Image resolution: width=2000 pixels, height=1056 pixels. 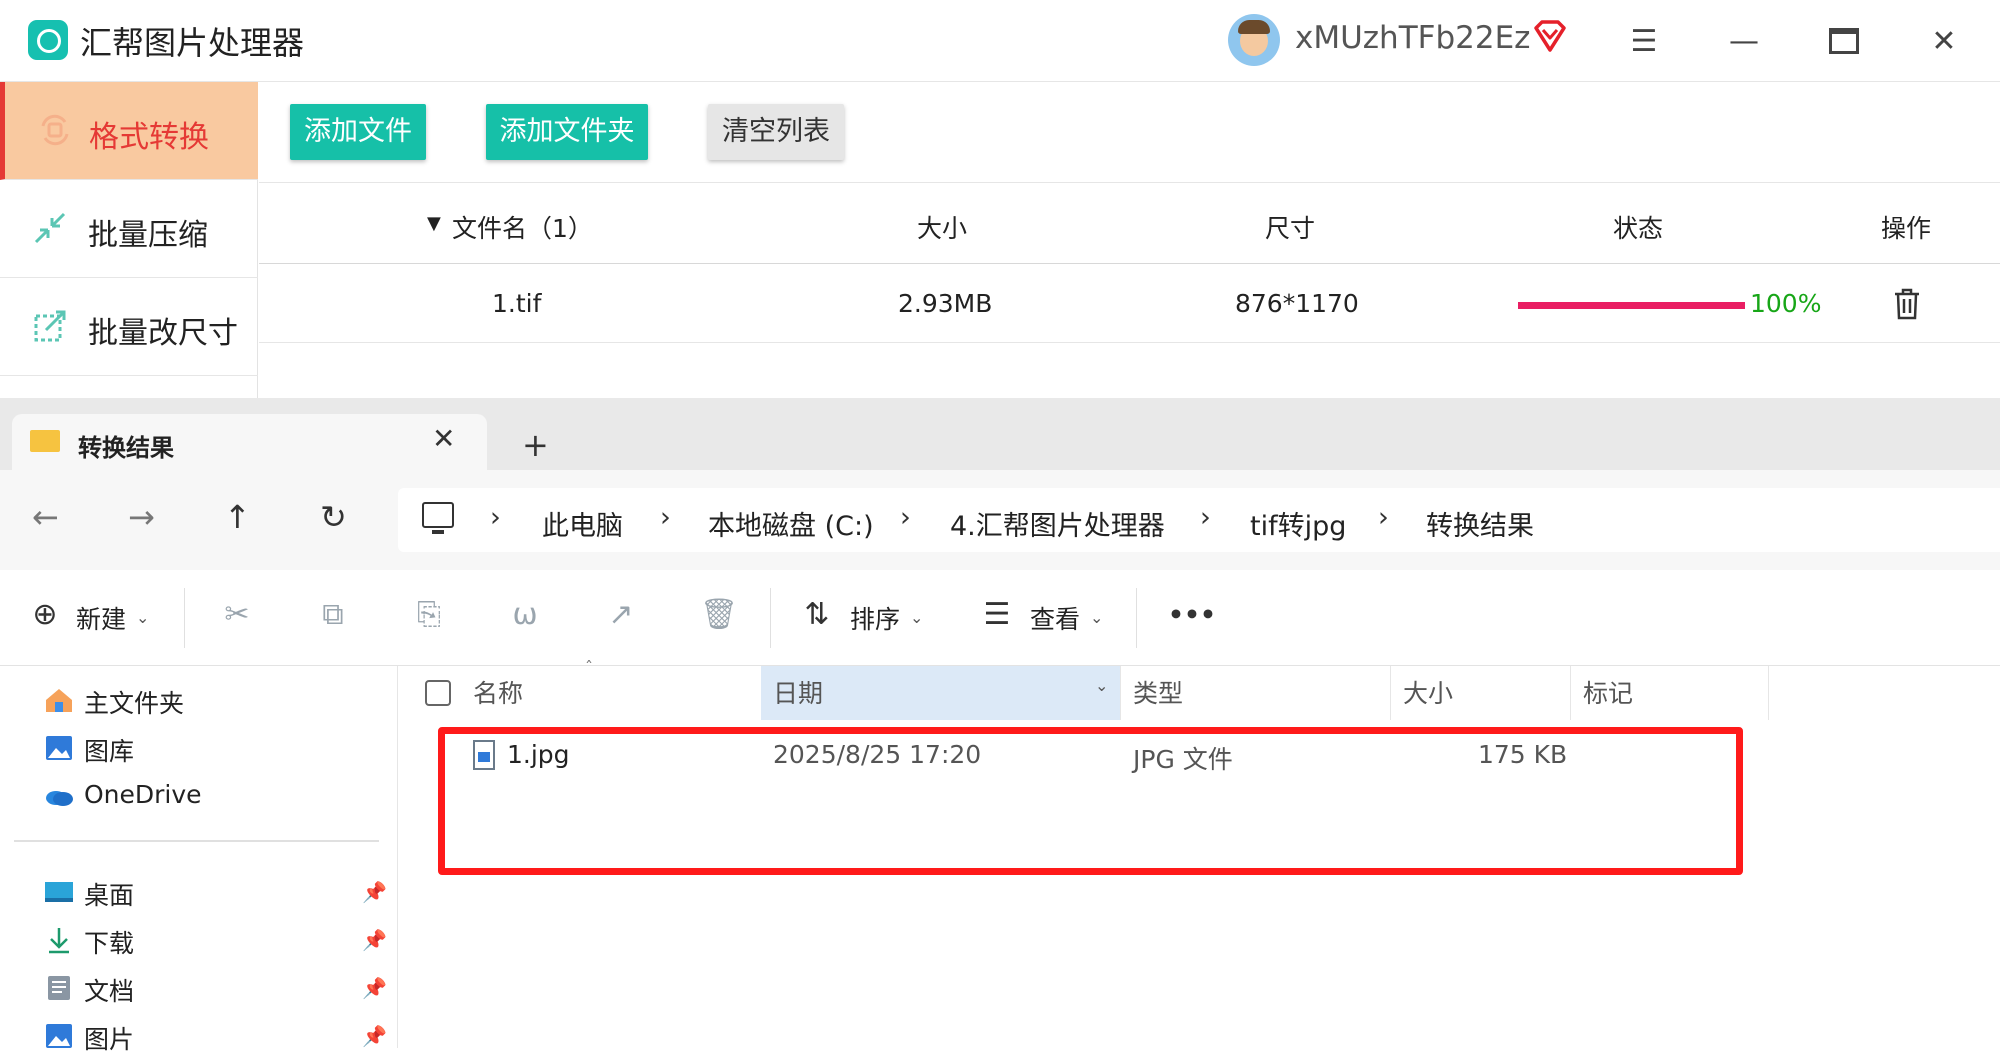 I want to click on app-title: 汇帮图片处理器, so click(x=192, y=43).